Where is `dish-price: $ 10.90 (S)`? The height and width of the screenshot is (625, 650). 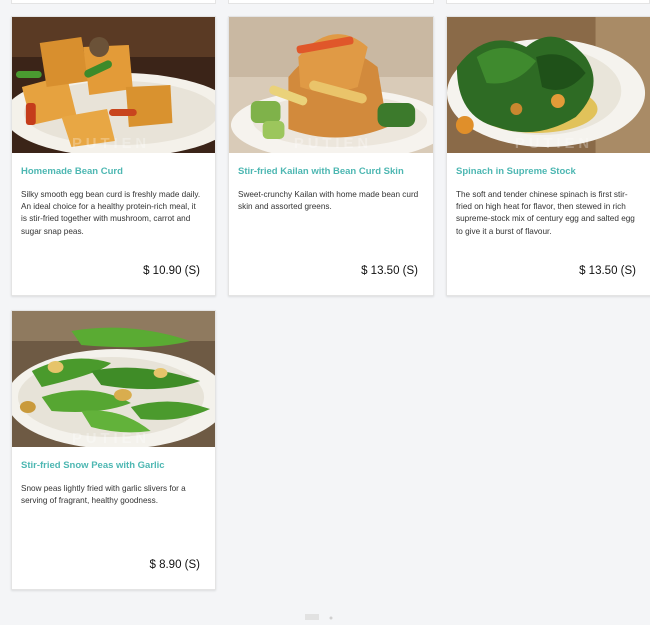 dish-price: $ 10.90 (S) is located at coordinates (171, 271).